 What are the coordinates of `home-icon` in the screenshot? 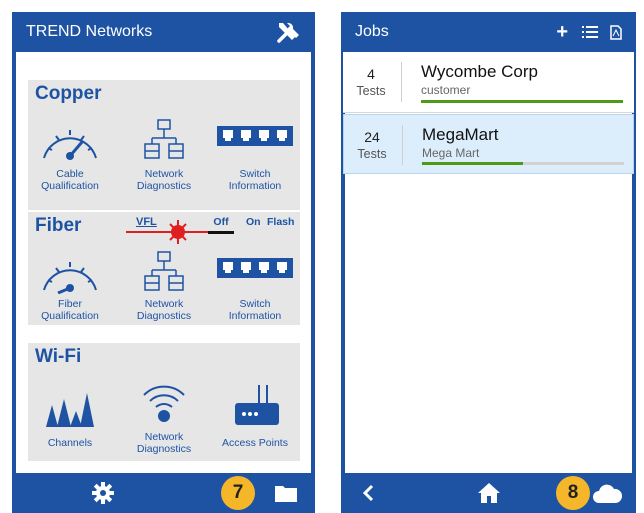 It's located at (489, 493).